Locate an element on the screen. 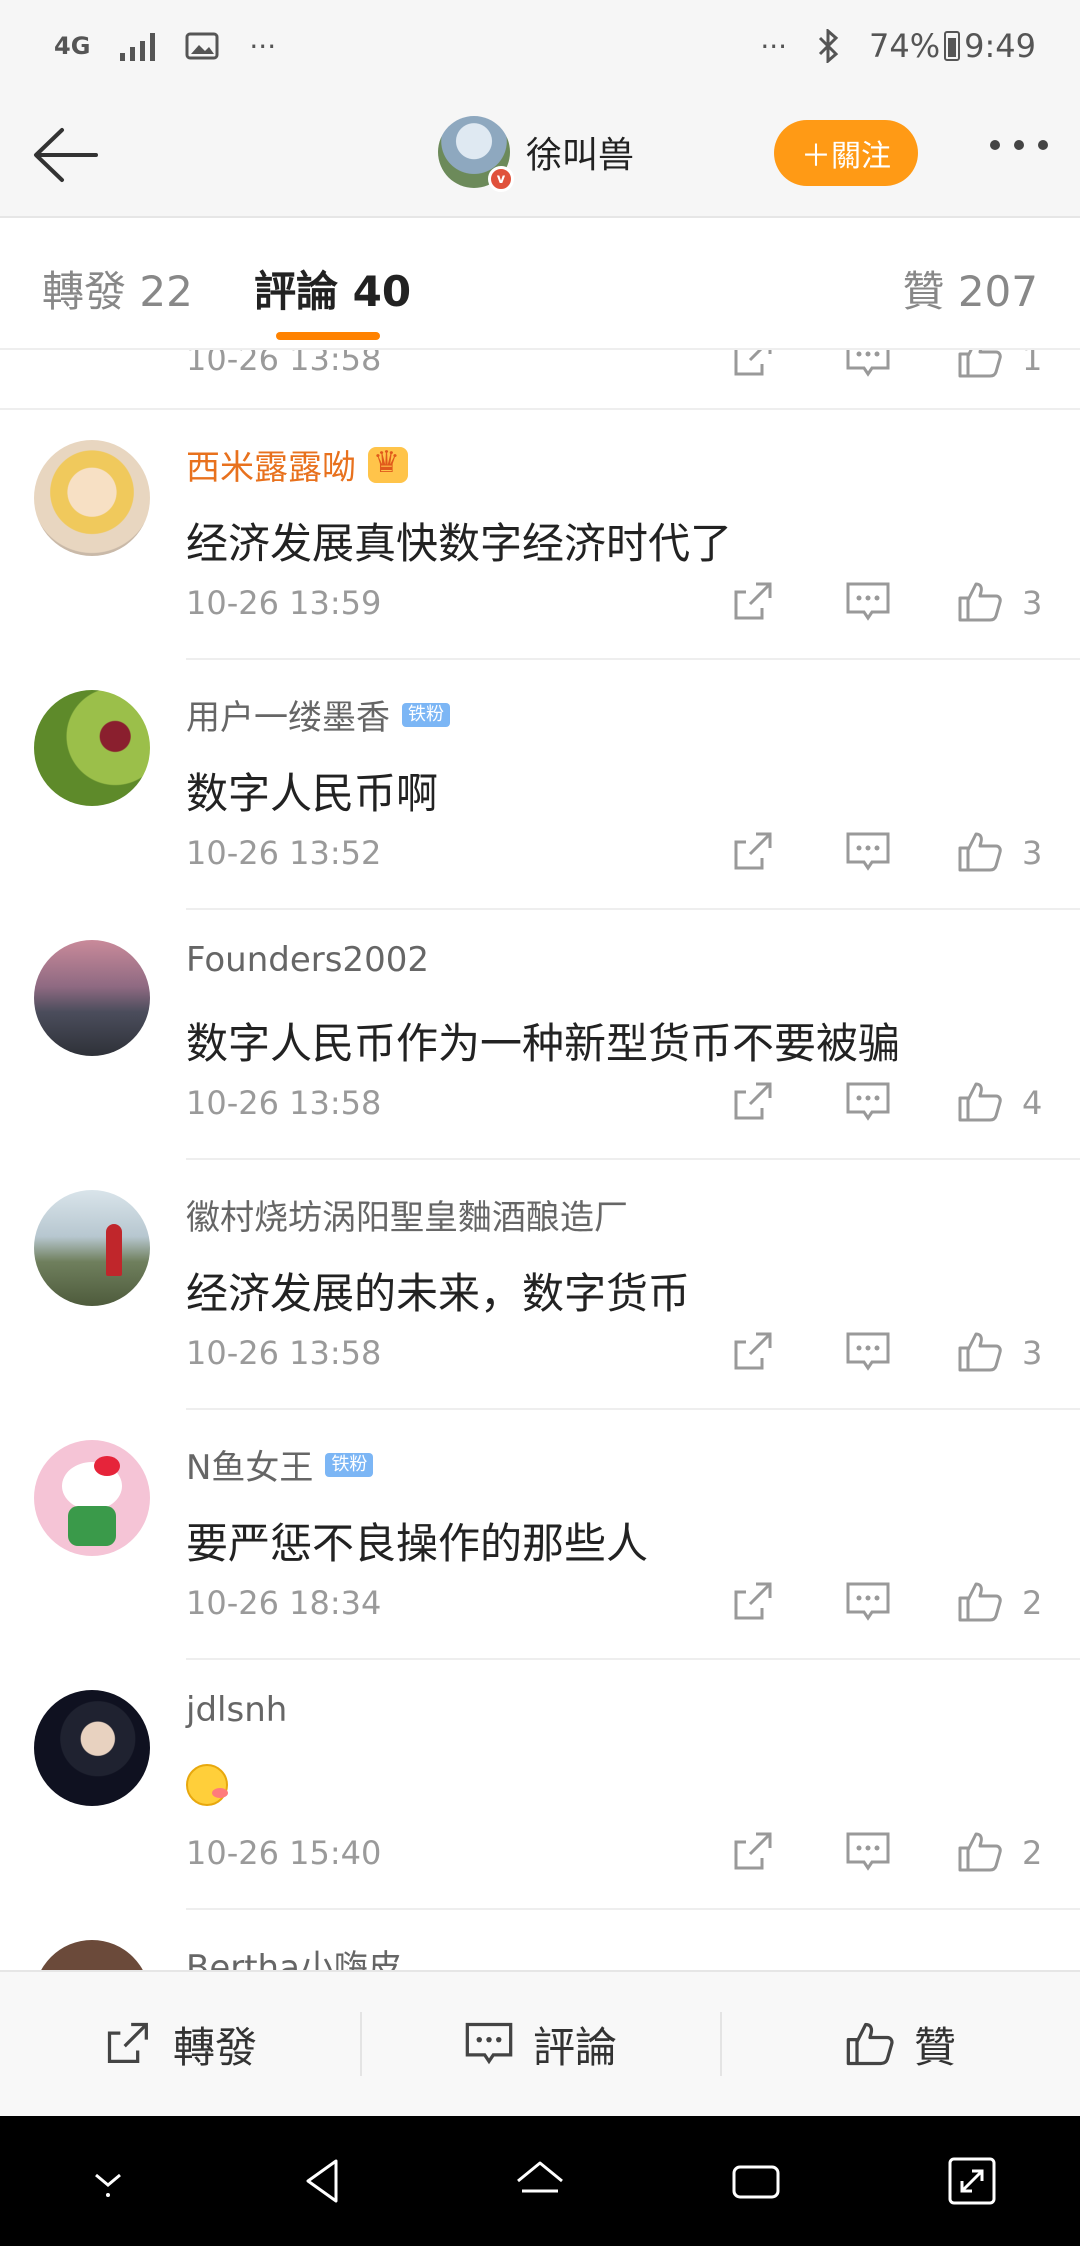  comment-author: jdlsnh is located at coordinates (236, 1710).